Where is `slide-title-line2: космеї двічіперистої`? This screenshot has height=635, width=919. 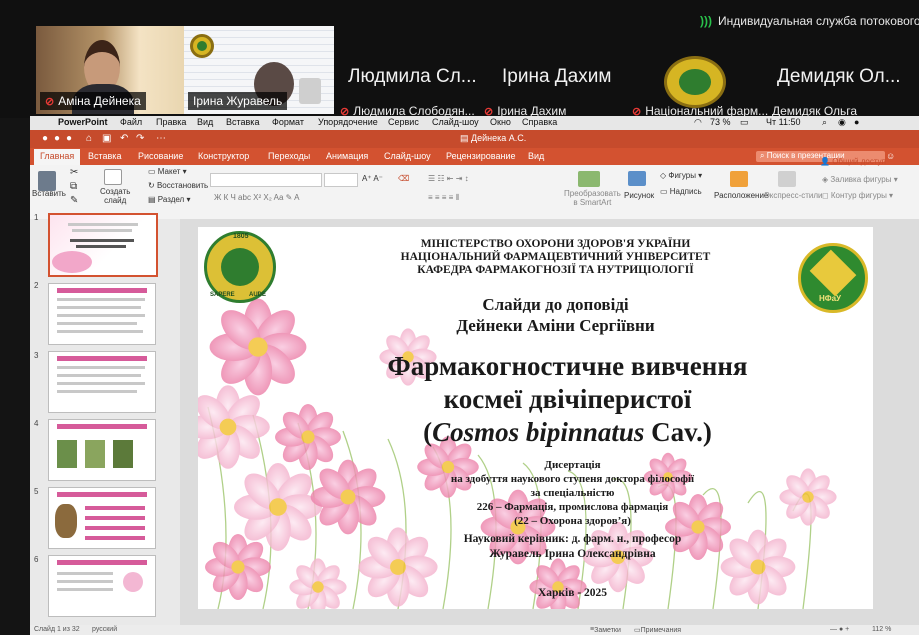
slide-title-line2: космеї двічіперистої is located at coordinates (567, 399).